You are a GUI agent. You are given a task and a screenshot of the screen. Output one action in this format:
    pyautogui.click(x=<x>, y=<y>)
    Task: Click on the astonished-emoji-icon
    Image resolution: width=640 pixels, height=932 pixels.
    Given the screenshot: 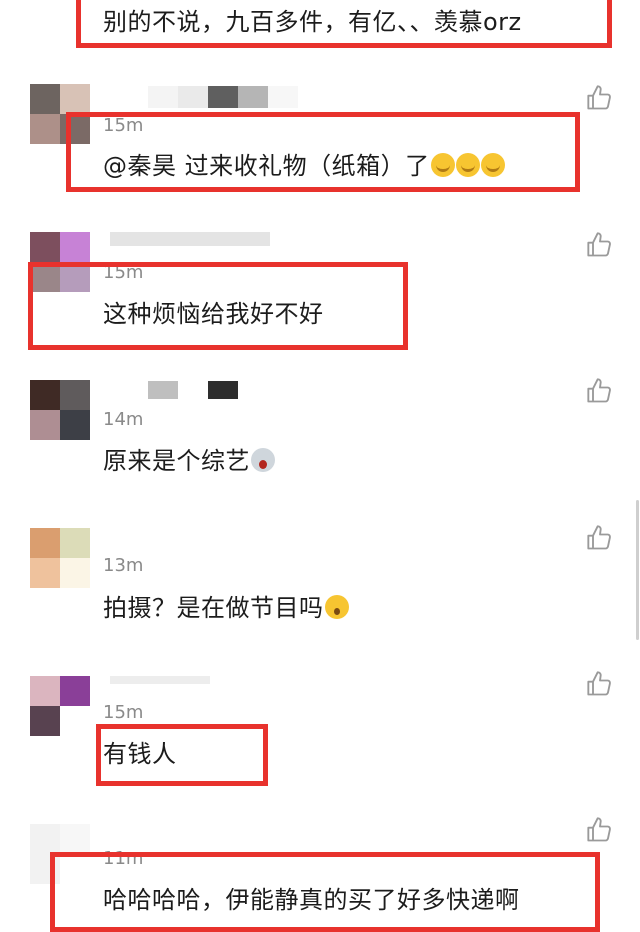 What is the action you would take?
    pyautogui.click(x=336, y=607)
    